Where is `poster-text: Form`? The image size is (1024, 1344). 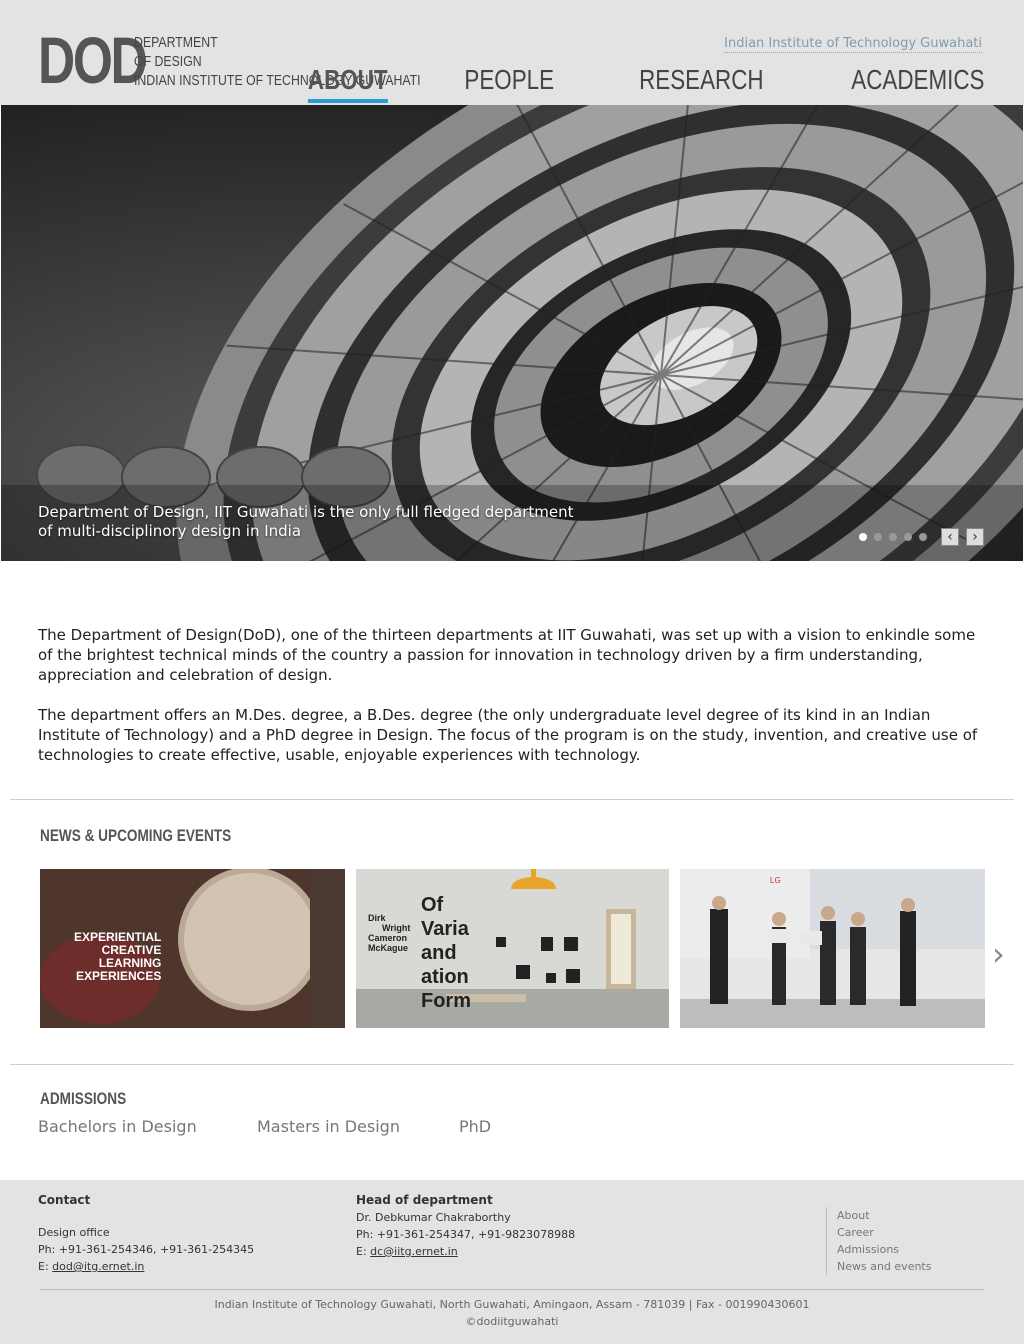
poster-text: Form is located at coordinates (446, 1001).